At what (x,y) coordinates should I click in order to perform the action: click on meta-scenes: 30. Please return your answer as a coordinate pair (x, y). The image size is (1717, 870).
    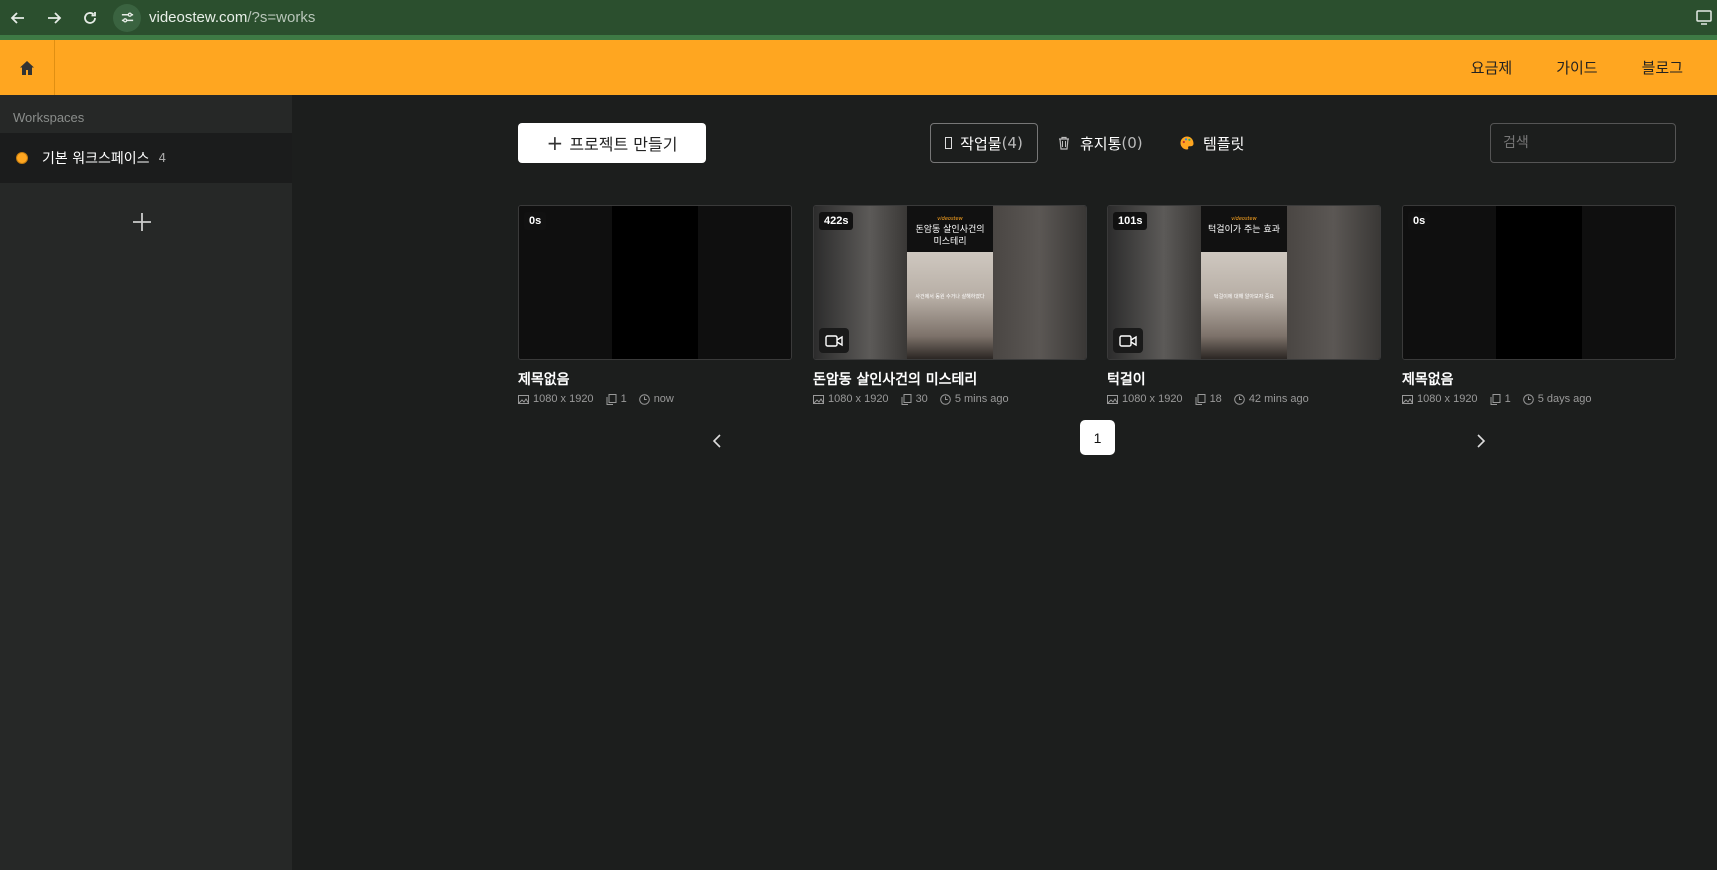
    Looking at the image, I should click on (914, 399).